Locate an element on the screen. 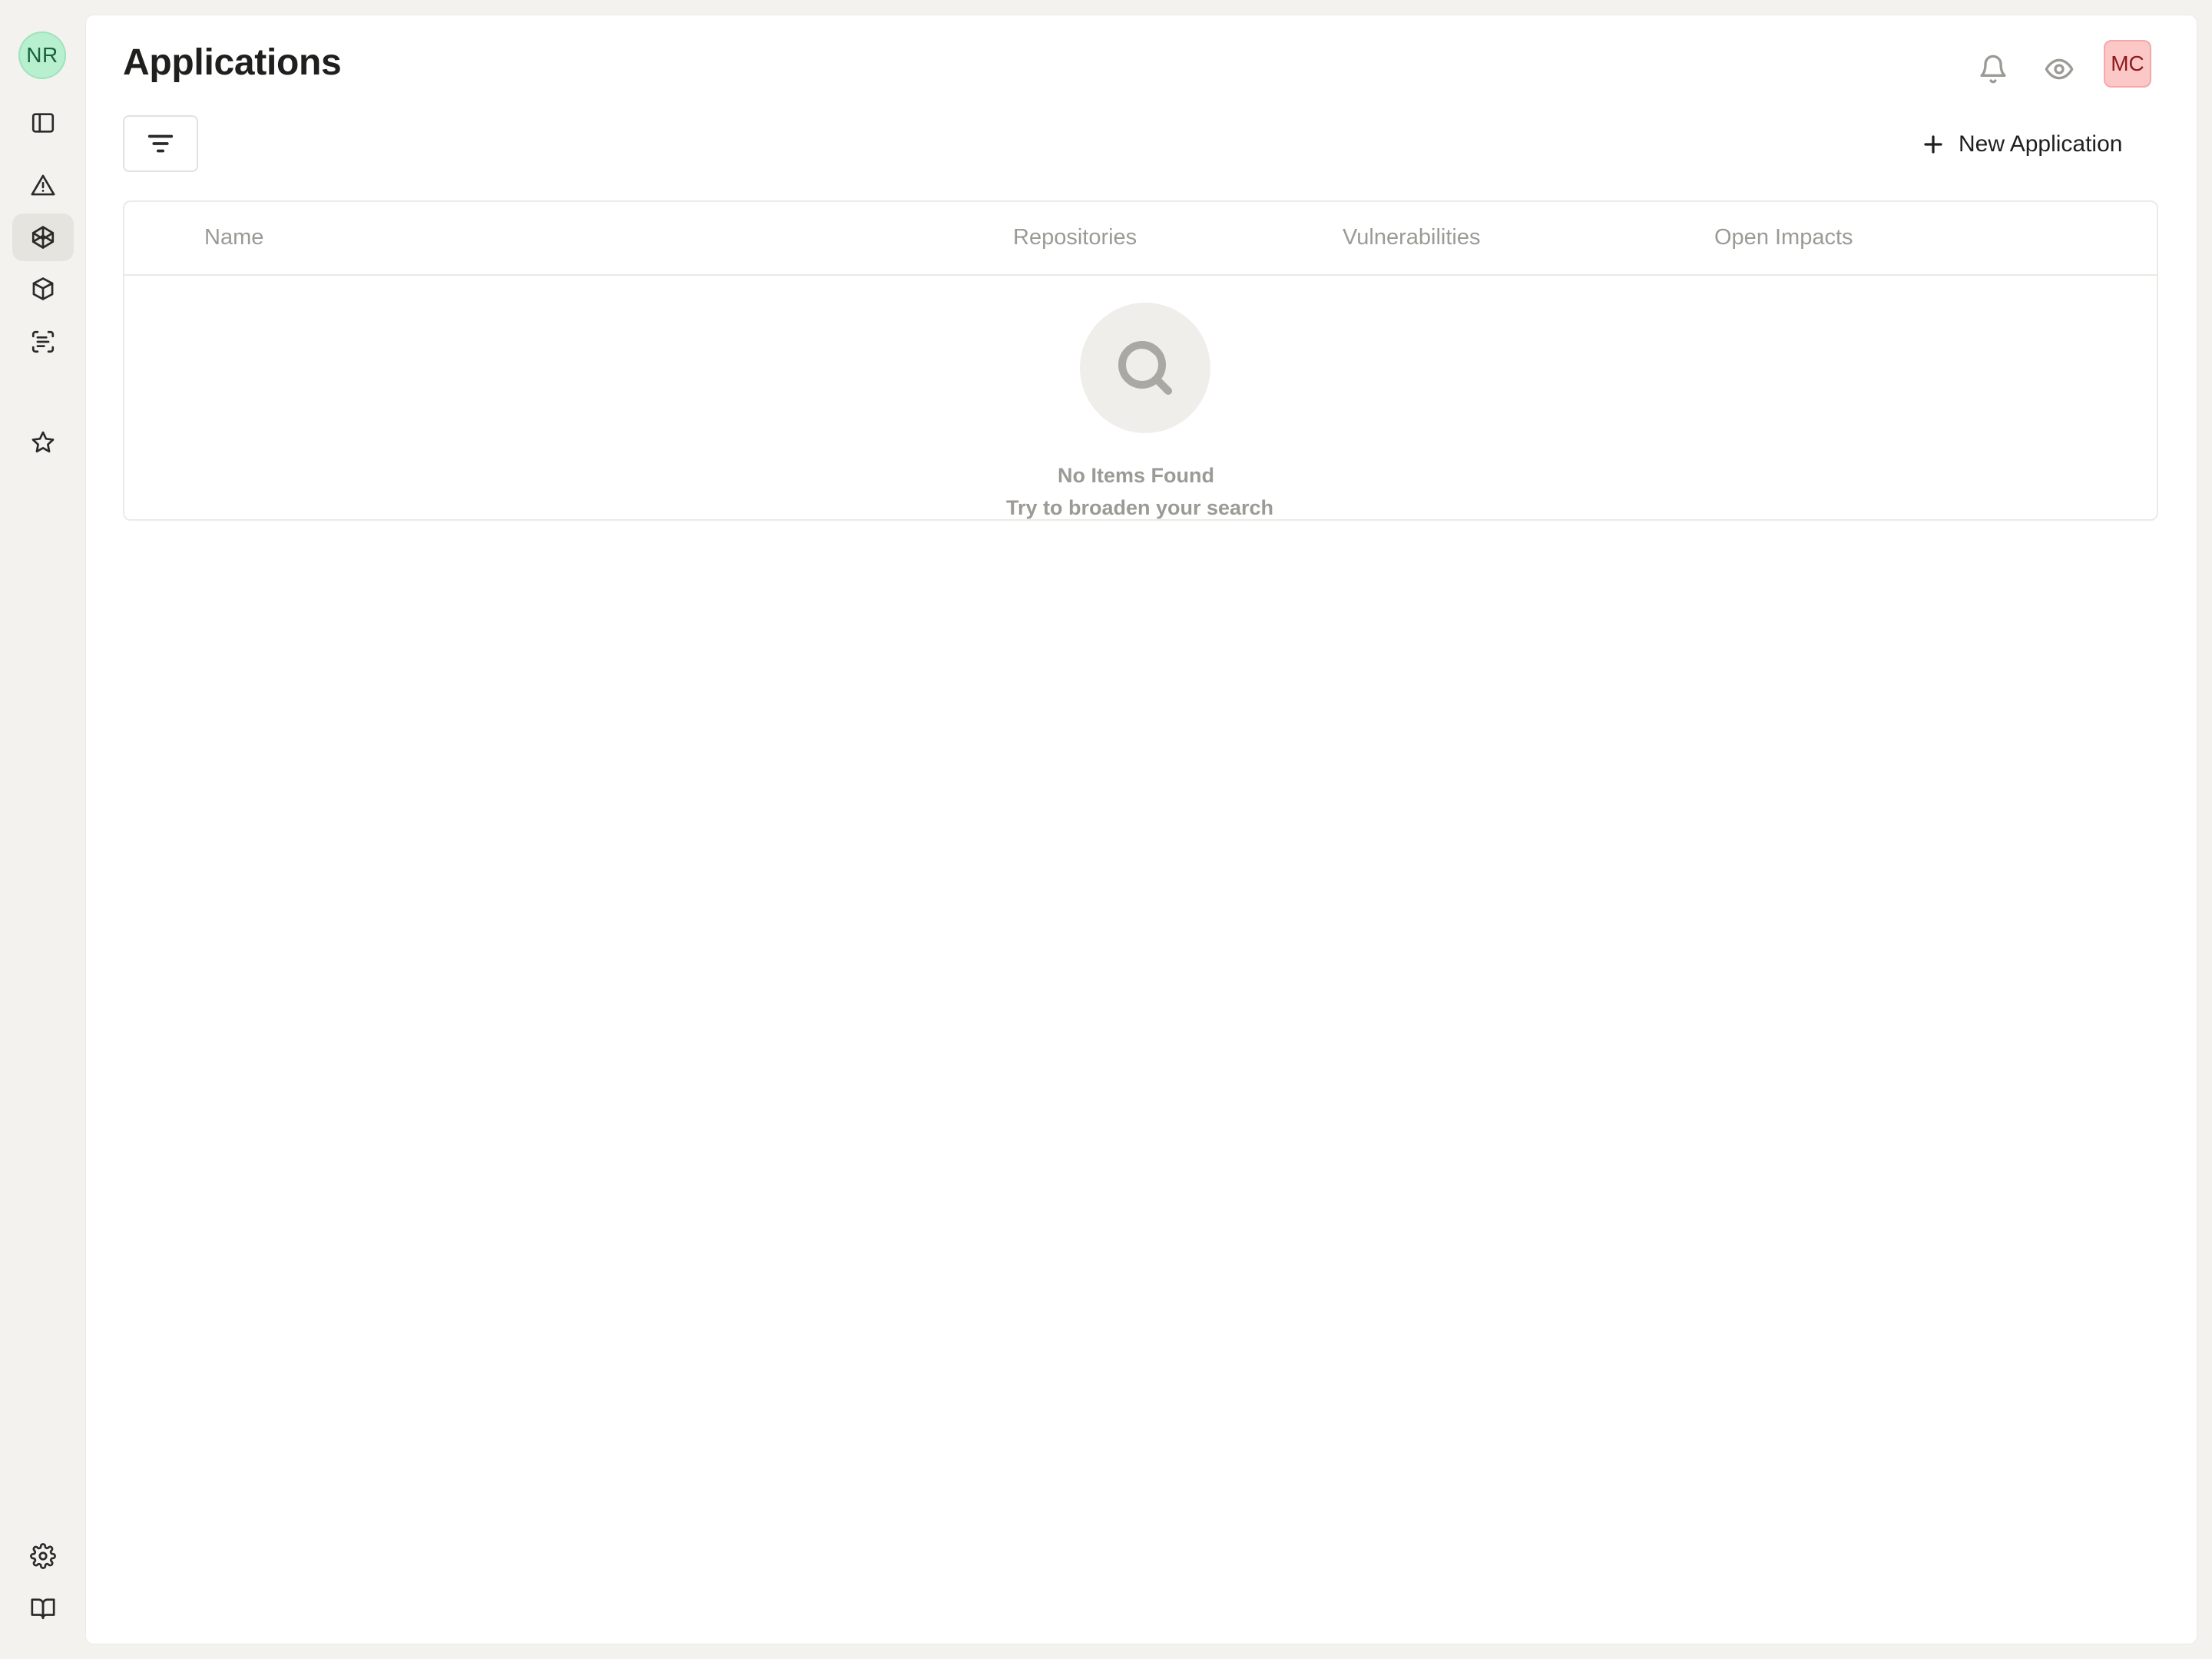 This screenshot has width=2212, height=1659. notifications-button is located at coordinates (1993, 70).